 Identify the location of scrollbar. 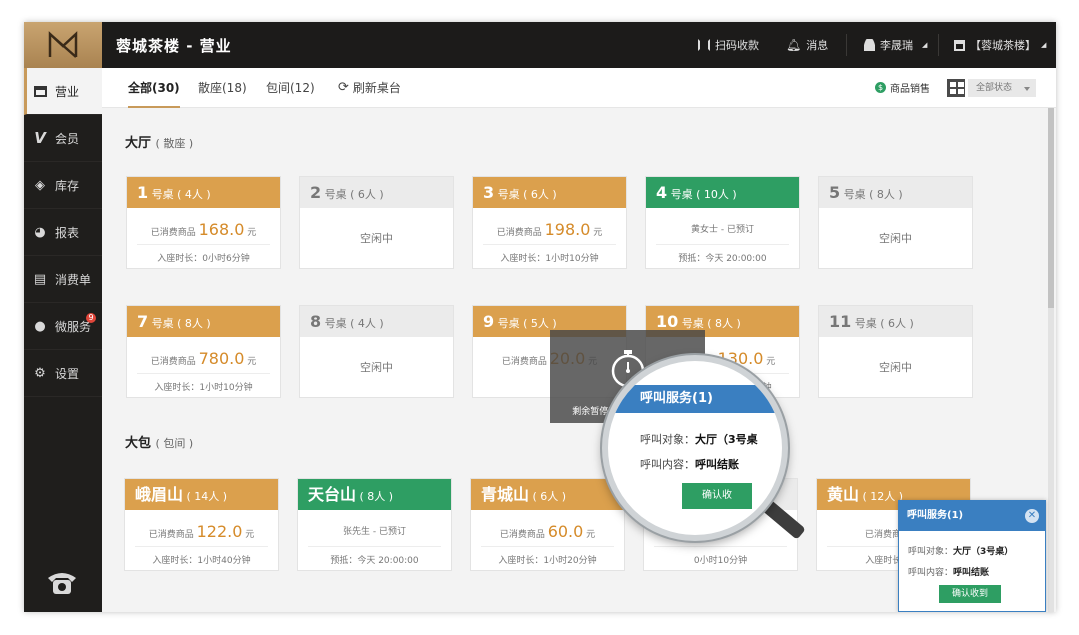
(1051, 360).